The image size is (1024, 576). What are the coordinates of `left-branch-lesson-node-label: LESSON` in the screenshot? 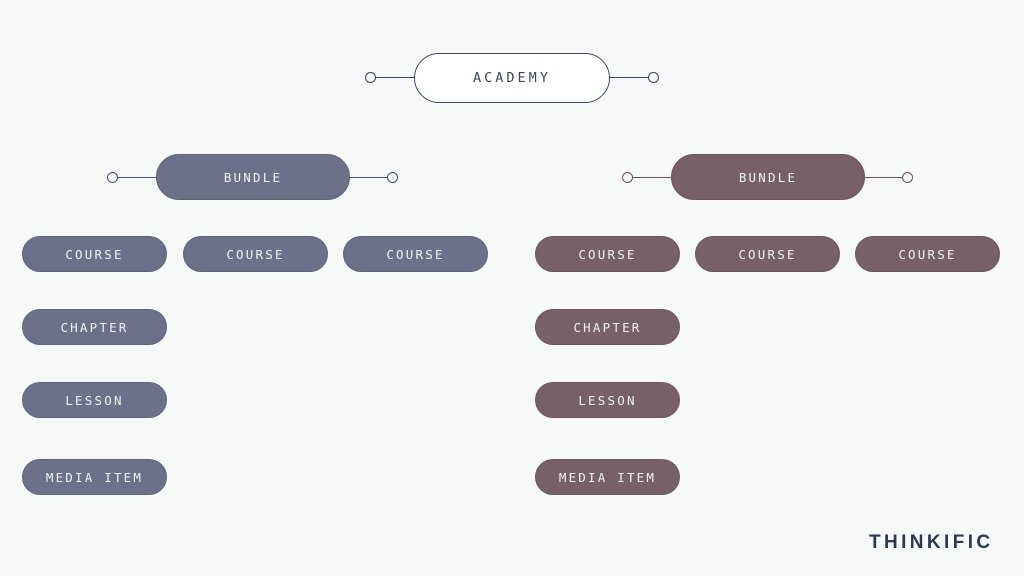 It's located at (94, 400).